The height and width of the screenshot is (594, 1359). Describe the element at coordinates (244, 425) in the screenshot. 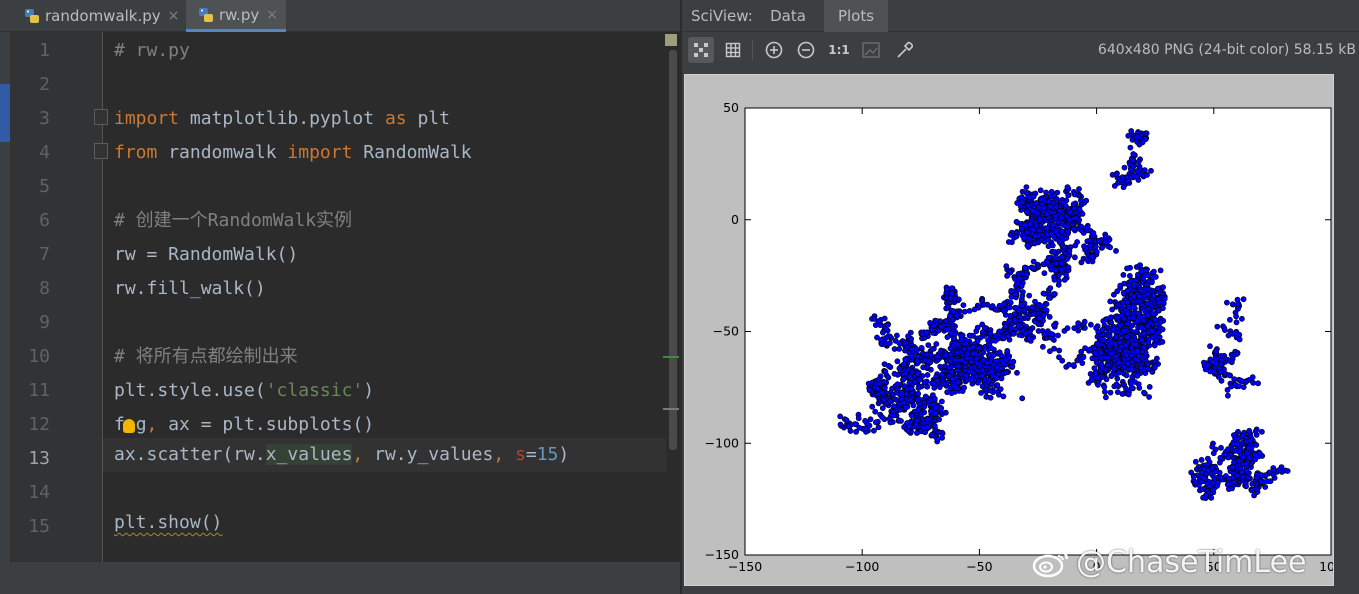

I see `code-line-12: fig, ax = plt.subplots()` at that location.